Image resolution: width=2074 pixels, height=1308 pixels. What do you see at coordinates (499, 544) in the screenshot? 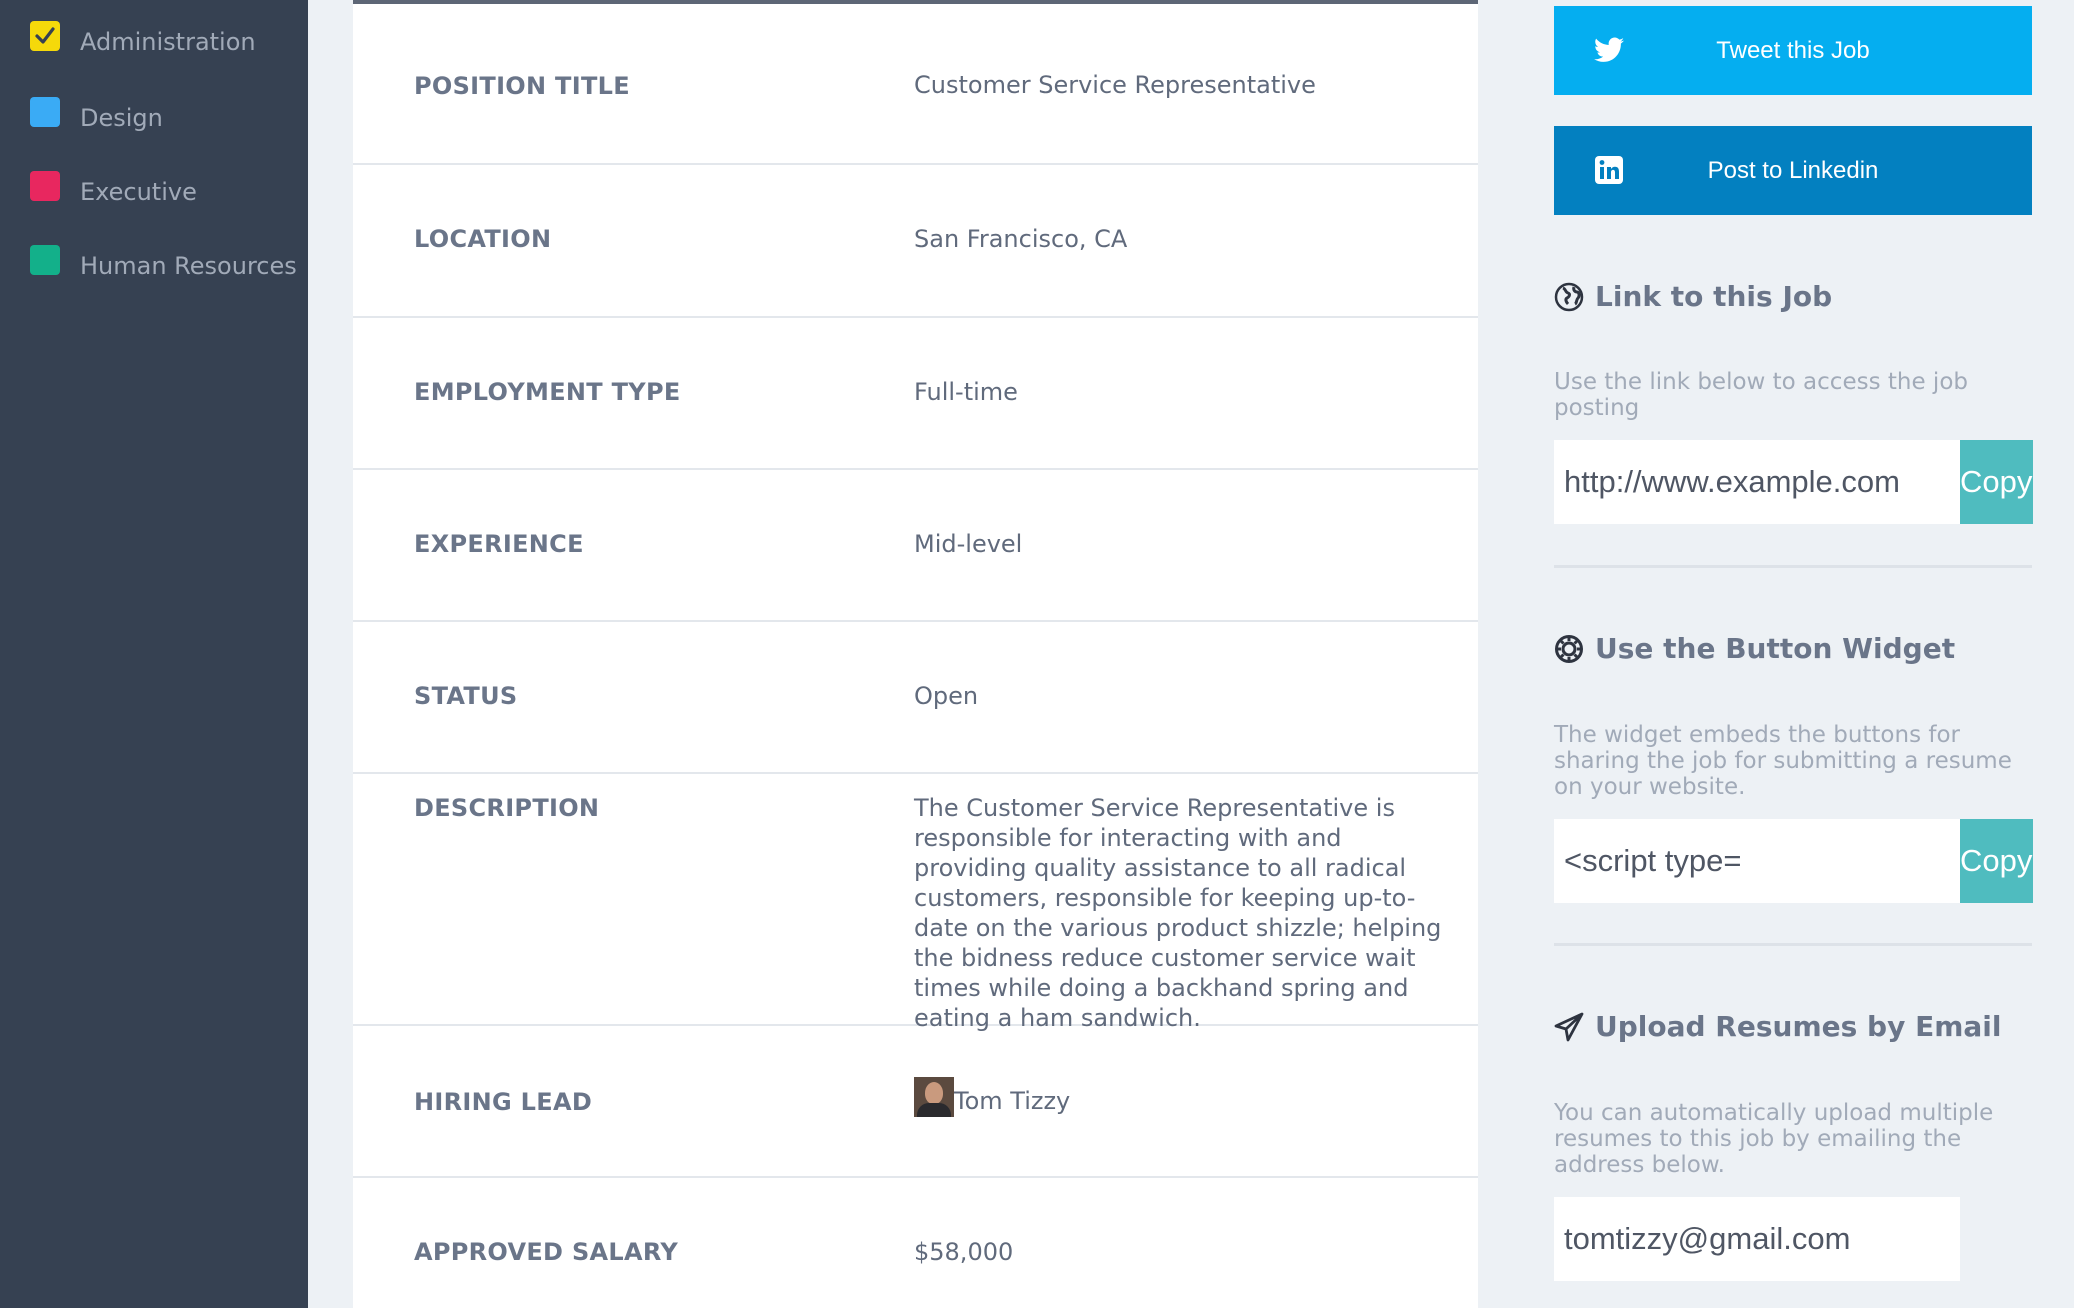
I see `field-label: EXPERIENCE` at bounding box center [499, 544].